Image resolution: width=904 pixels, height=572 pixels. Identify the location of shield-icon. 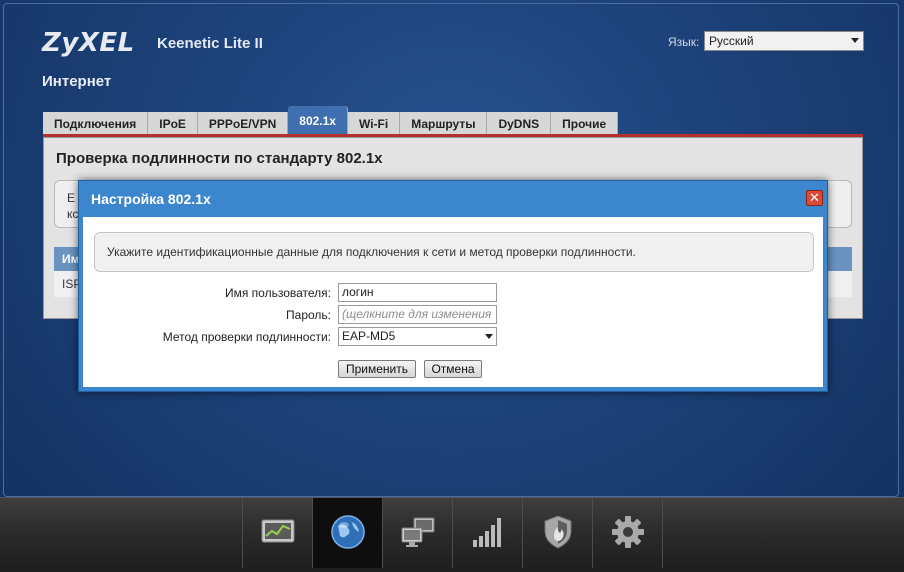
(558, 532).